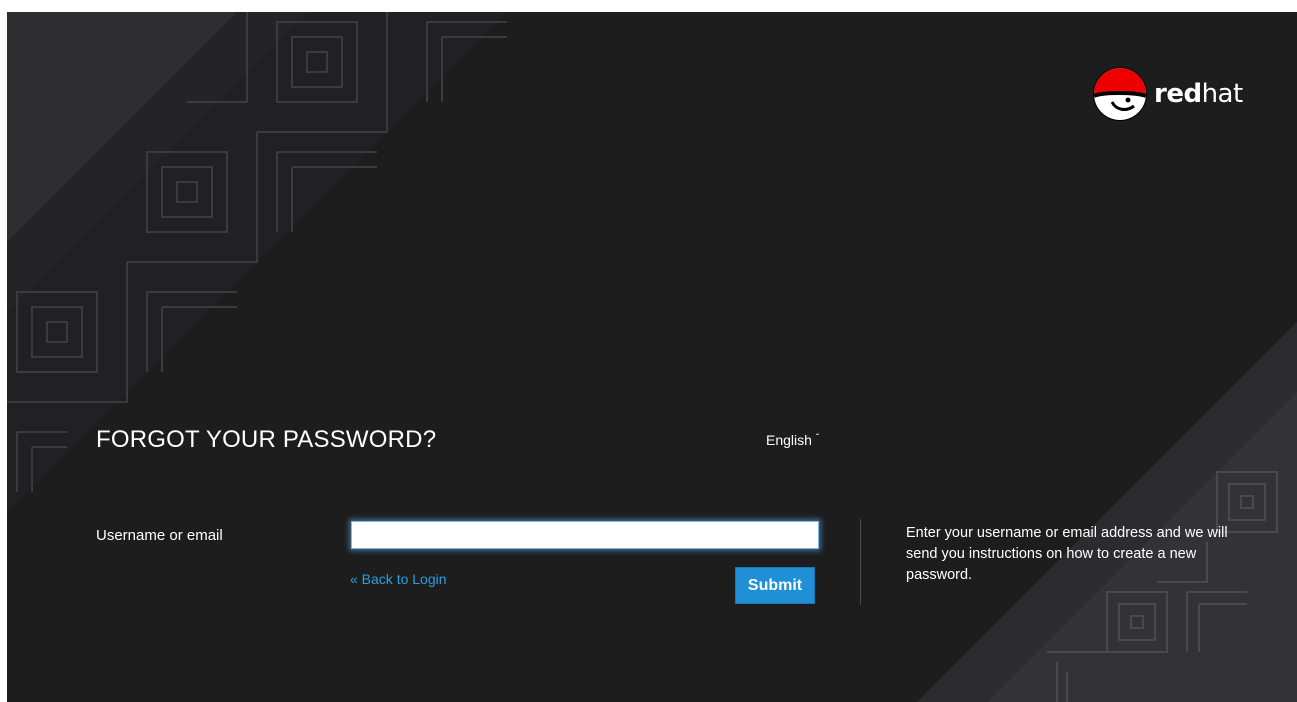 The height and width of the screenshot is (702, 1297). What do you see at coordinates (775, 585) in the screenshot?
I see `submit-button: Submit` at bounding box center [775, 585].